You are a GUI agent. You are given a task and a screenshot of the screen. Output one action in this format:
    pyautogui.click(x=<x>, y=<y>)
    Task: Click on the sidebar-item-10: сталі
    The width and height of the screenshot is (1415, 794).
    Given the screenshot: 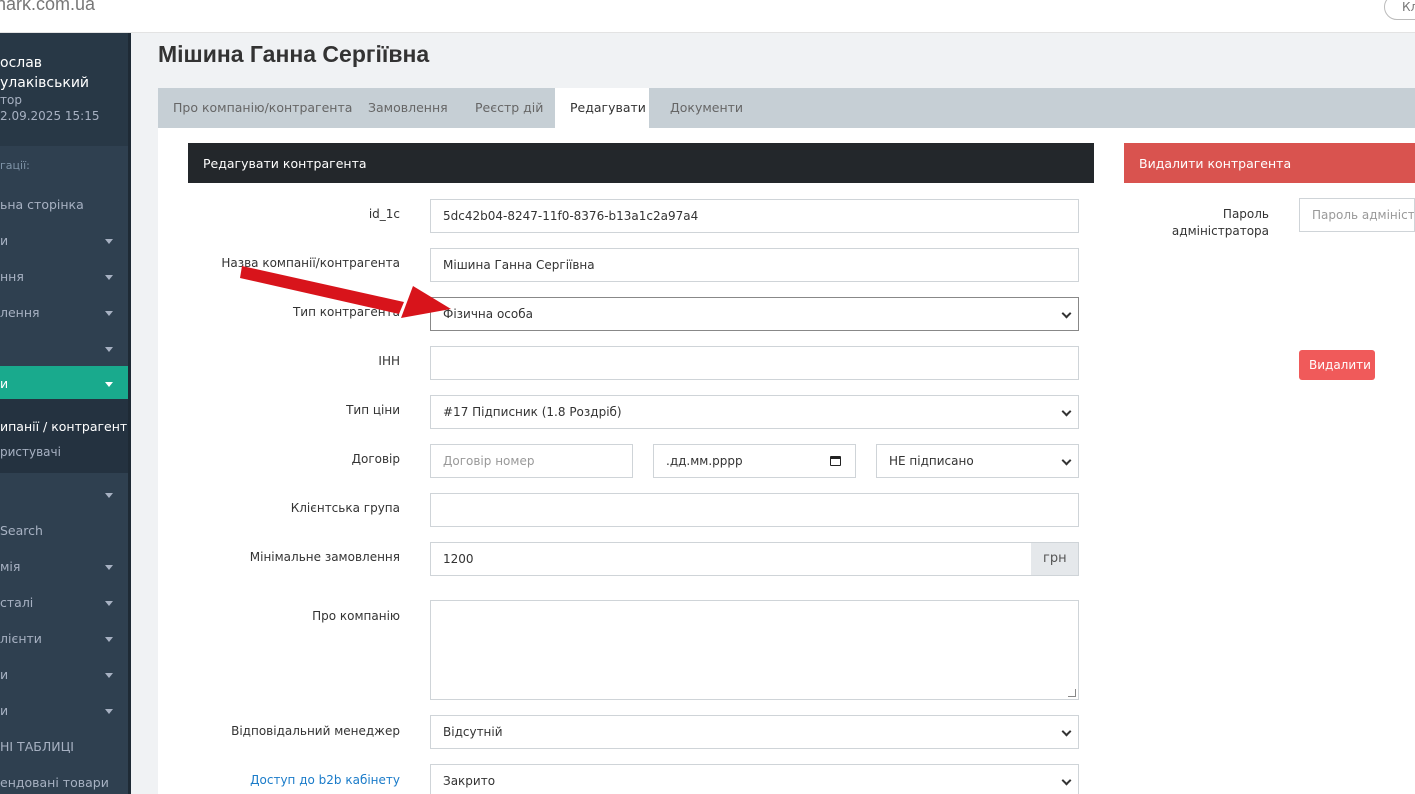 What is the action you would take?
    pyautogui.click(x=64, y=603)
    